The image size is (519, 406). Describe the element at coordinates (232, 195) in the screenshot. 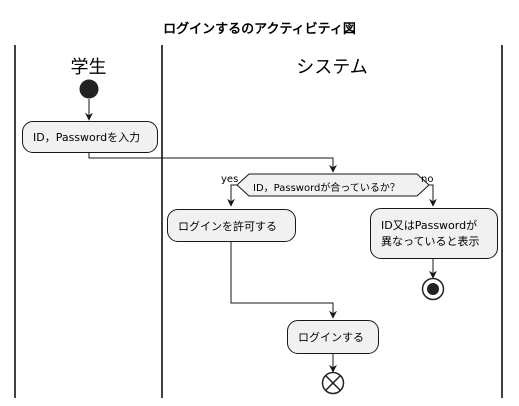

I see `edge-yes` at that location.